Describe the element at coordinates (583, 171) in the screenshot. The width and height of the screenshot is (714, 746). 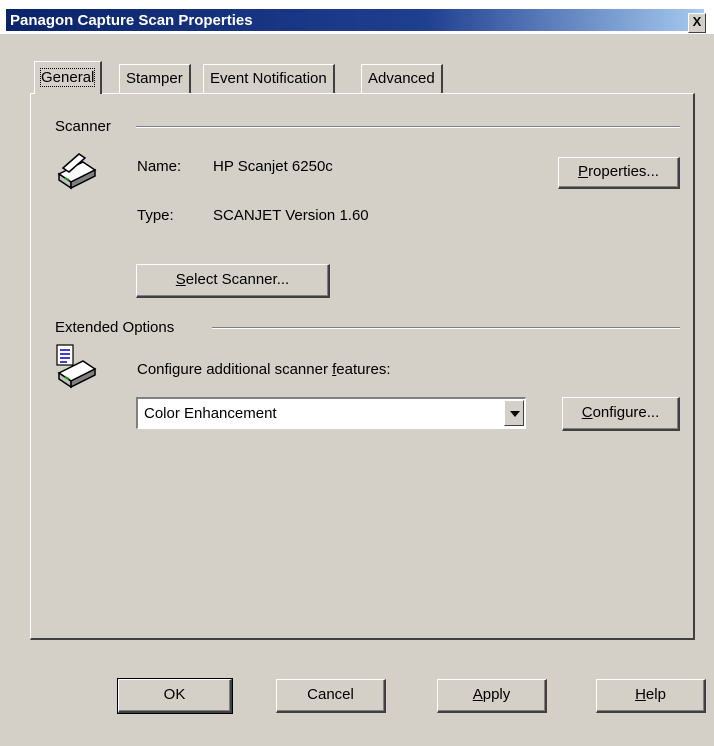
I see `properties-button-mnemonic: P` at that location.